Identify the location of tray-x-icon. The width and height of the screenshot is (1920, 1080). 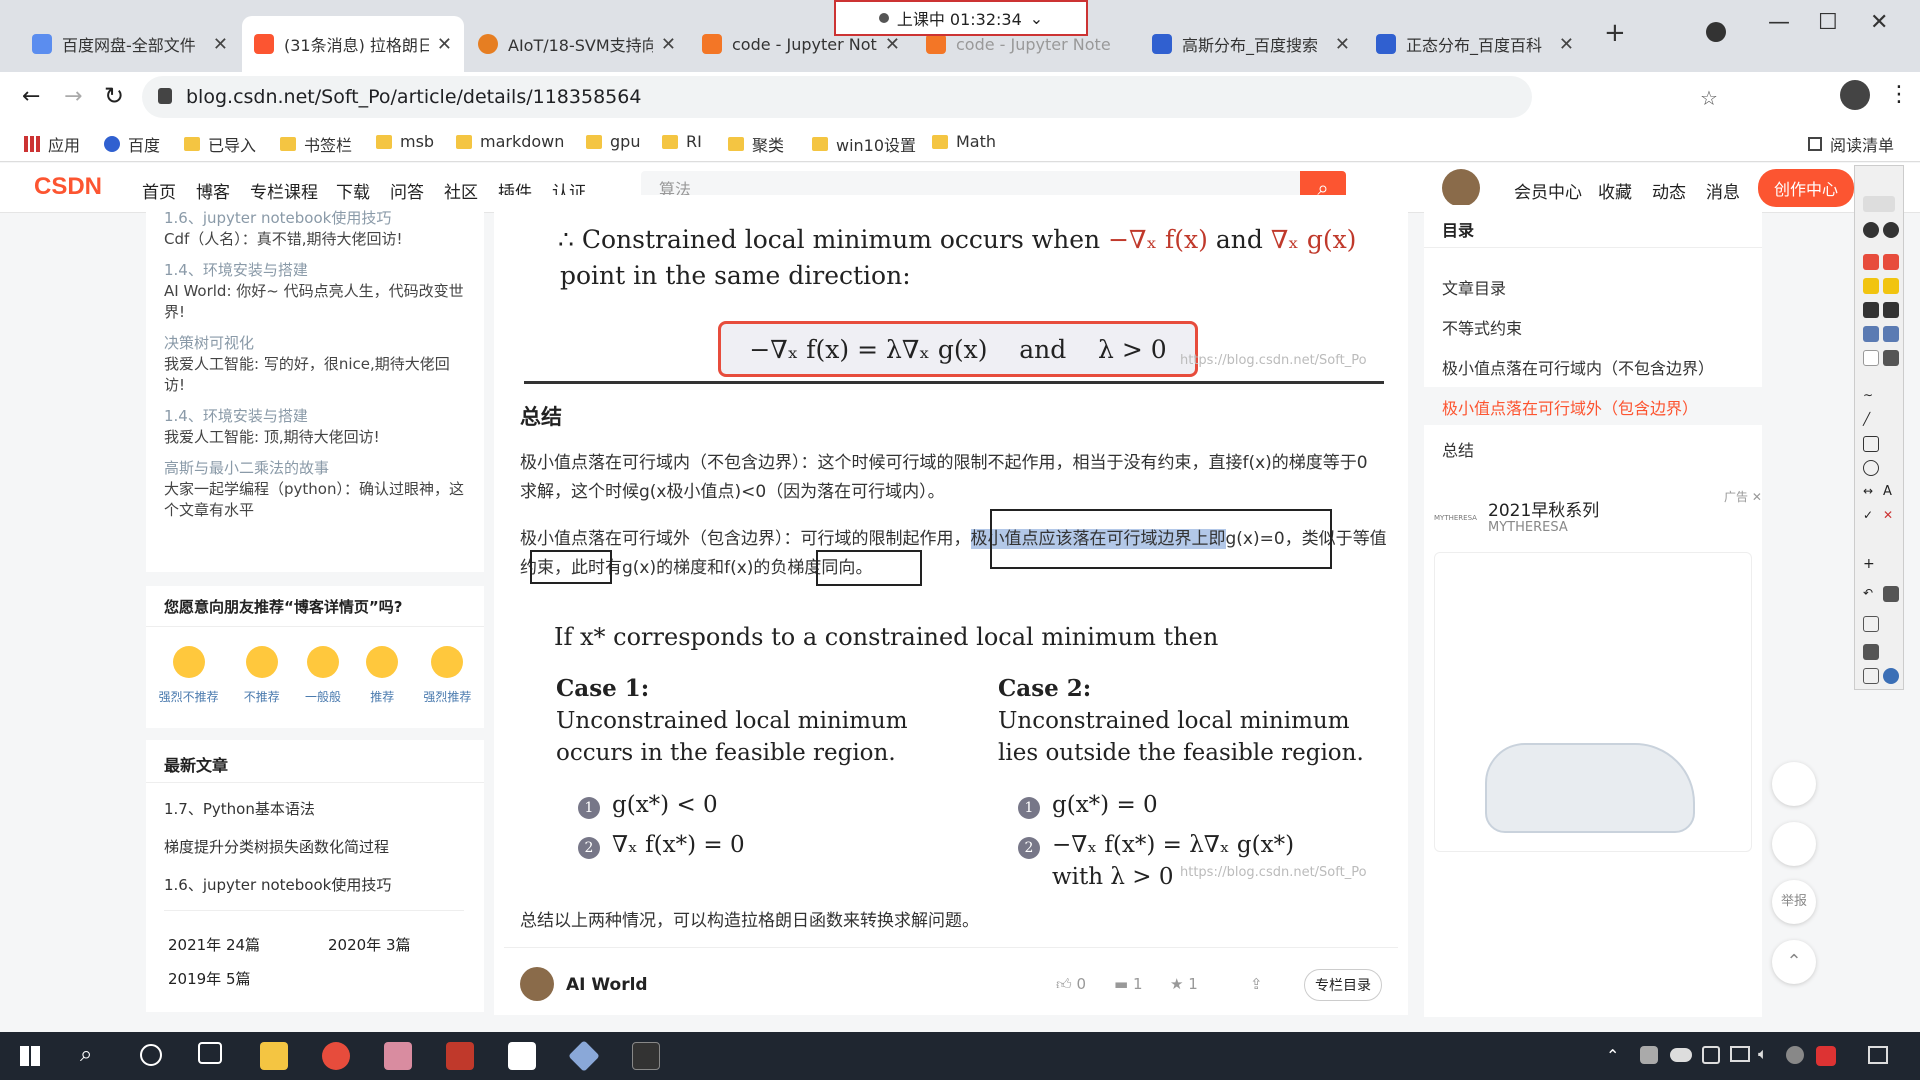
(1795, 1055).